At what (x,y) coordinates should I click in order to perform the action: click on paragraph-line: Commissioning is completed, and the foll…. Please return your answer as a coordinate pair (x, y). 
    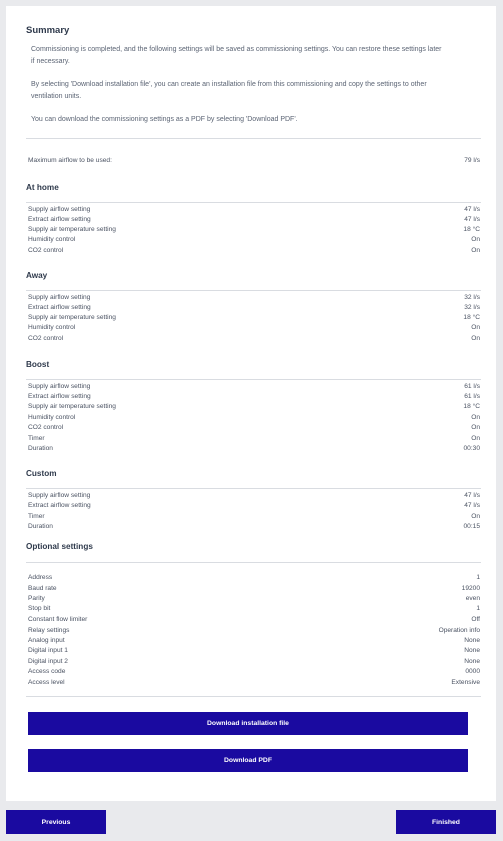
    Looking at the image, I should click on (236, 49).